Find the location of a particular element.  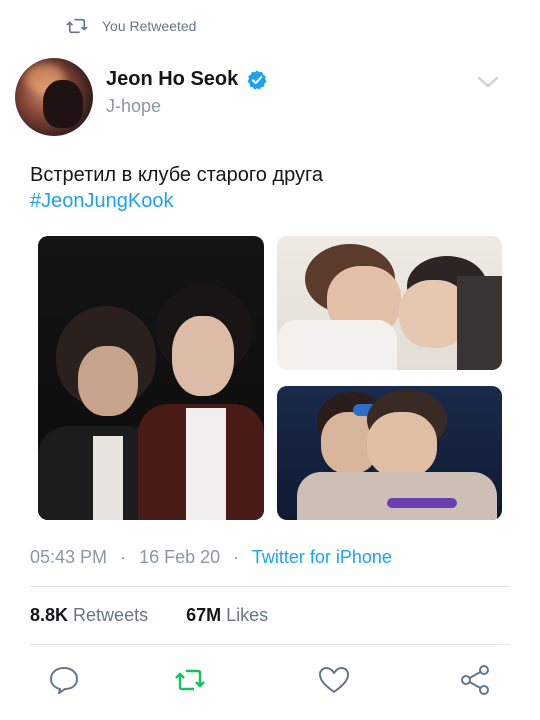

tweet-stats: 8.8K Retweets 67M Likes is located at coordinates (149, 615).